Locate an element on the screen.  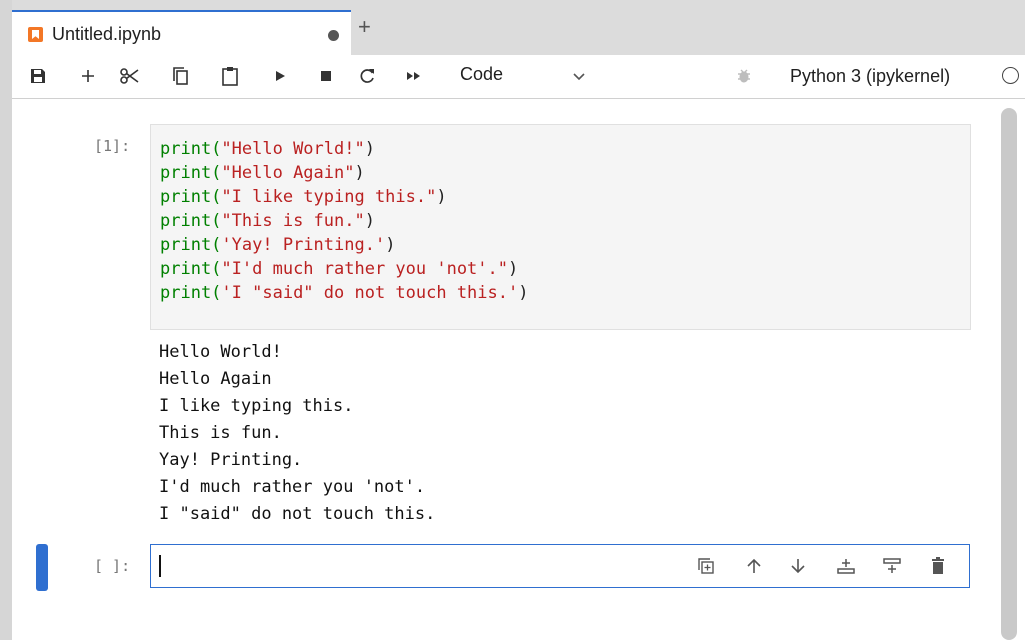
save-button is located at coordinates (38, 76).